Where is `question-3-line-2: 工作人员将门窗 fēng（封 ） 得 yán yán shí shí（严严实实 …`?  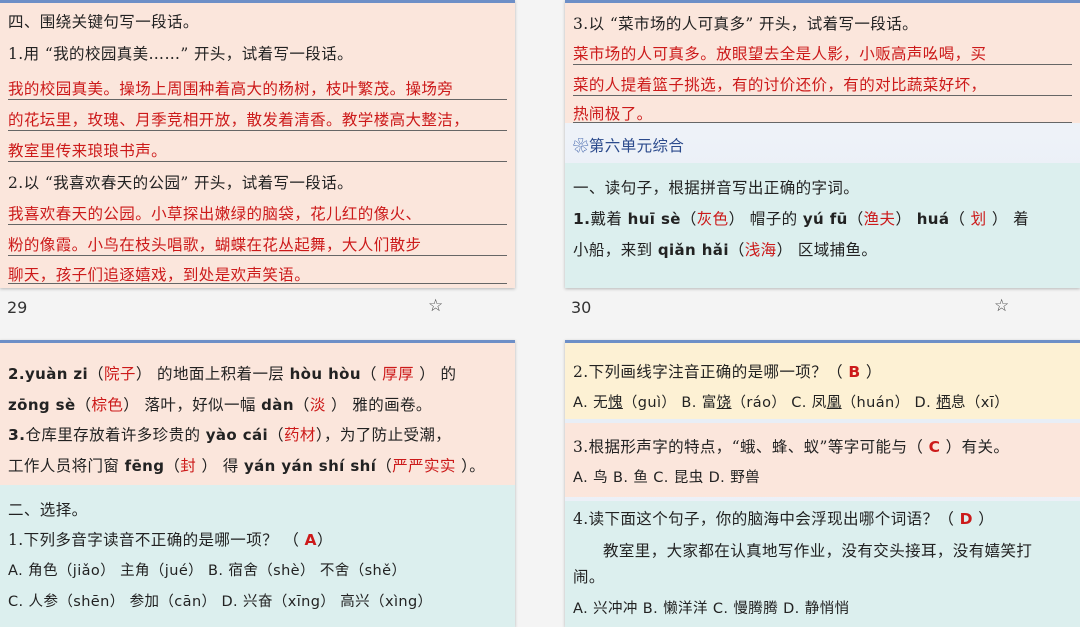 question-3-line-2: 工作人员将门窗 fēng（封 ） 得 yán yán shí shí（严严实实 … is located at coordinates (247, 466).